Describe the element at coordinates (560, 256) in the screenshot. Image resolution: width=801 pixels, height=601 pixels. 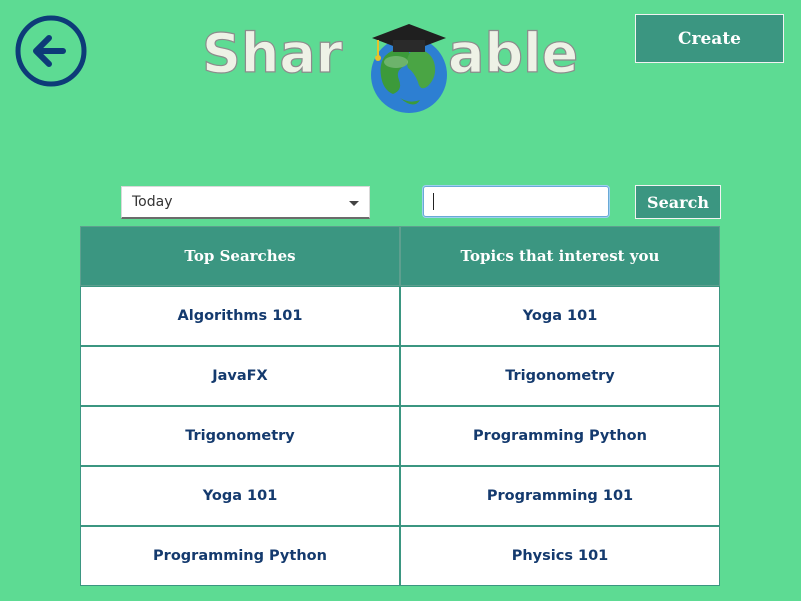
I see `column-header-topics: Topics that interest you` at that location.